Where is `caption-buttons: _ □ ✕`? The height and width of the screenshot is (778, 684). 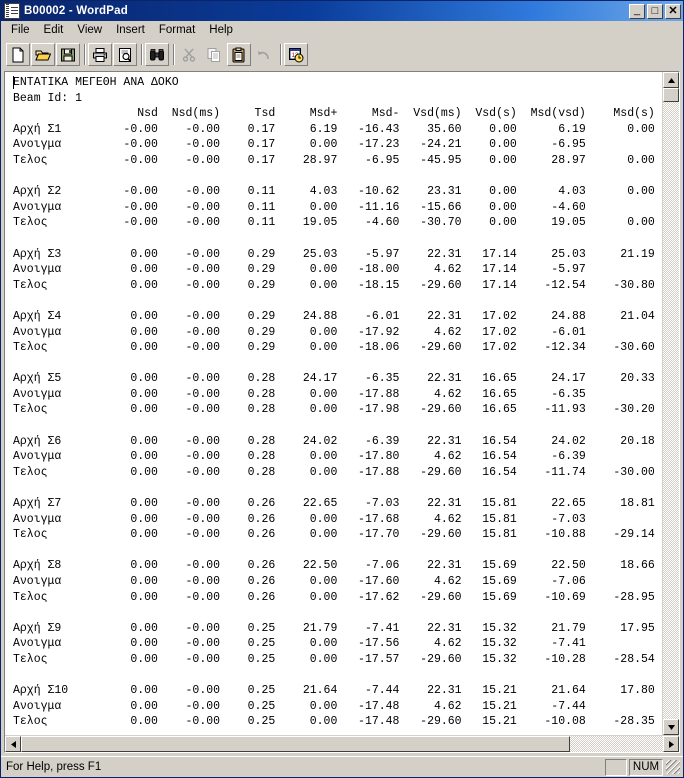
caption-buttons: _ □ ✕ is located at coordinates (655, 11).